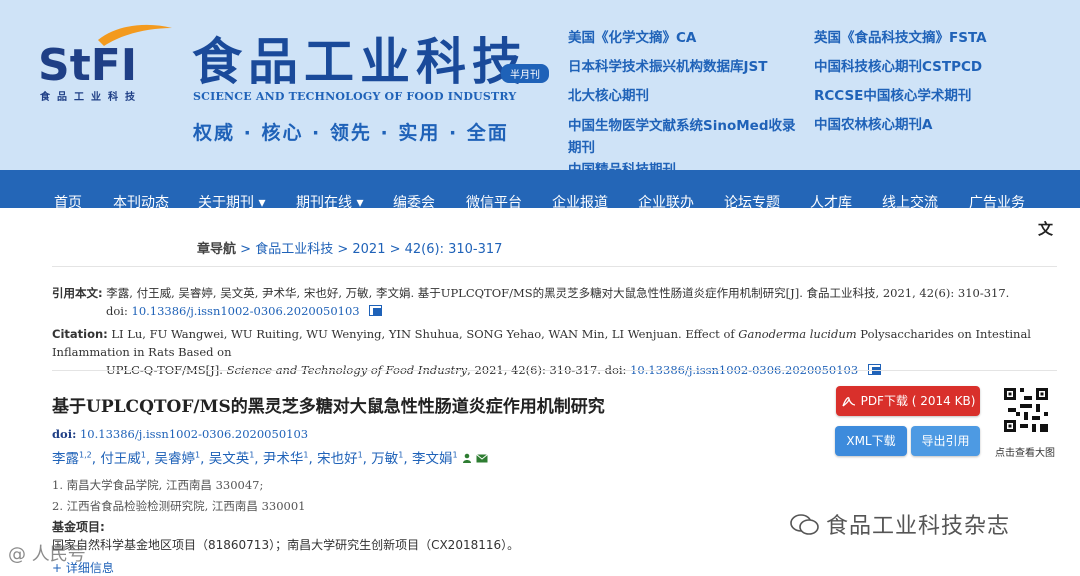 The image size is (1080, 576). Describe the element at coordinates (1045, 228) in the screenshot. I see `language-toggle: 文` at that location.